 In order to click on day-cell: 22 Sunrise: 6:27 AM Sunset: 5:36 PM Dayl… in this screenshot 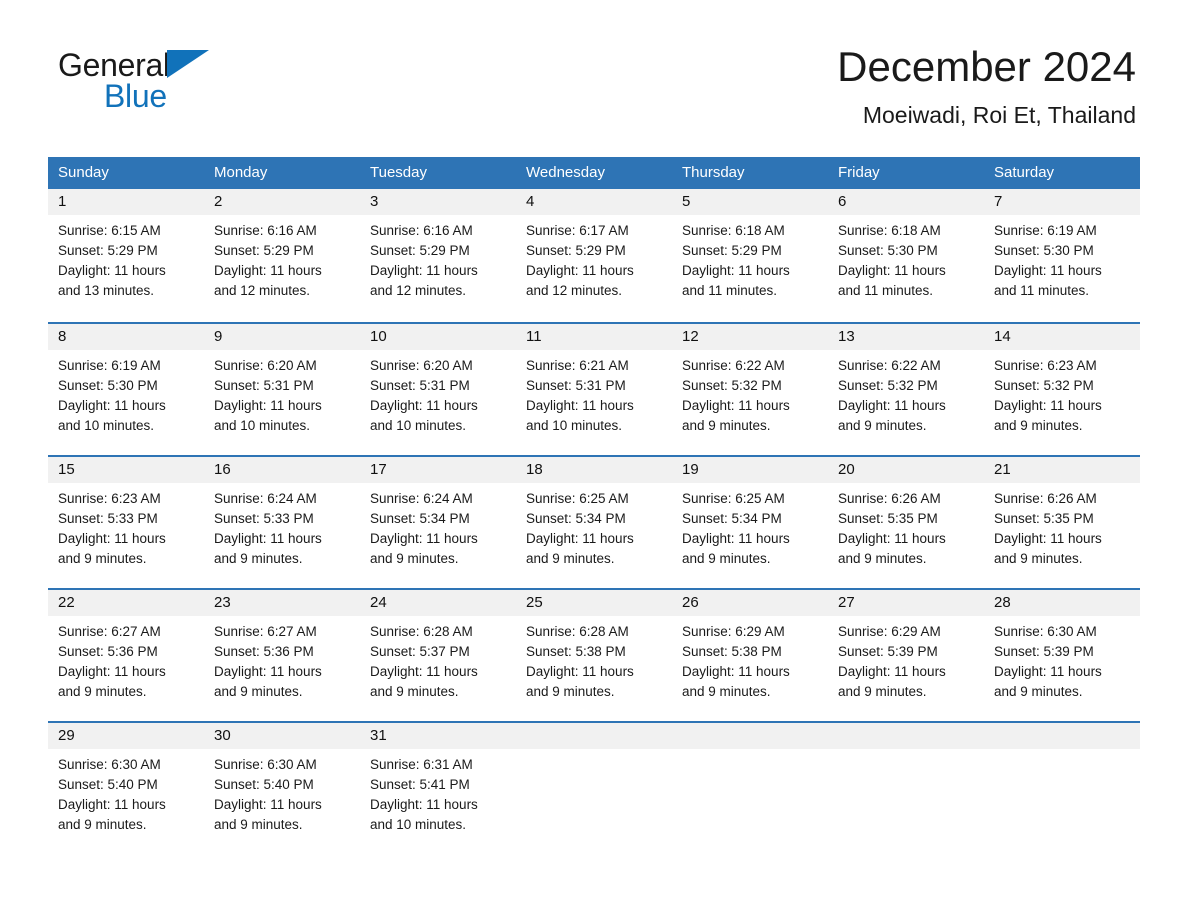, I will do `click(126, 655)`.